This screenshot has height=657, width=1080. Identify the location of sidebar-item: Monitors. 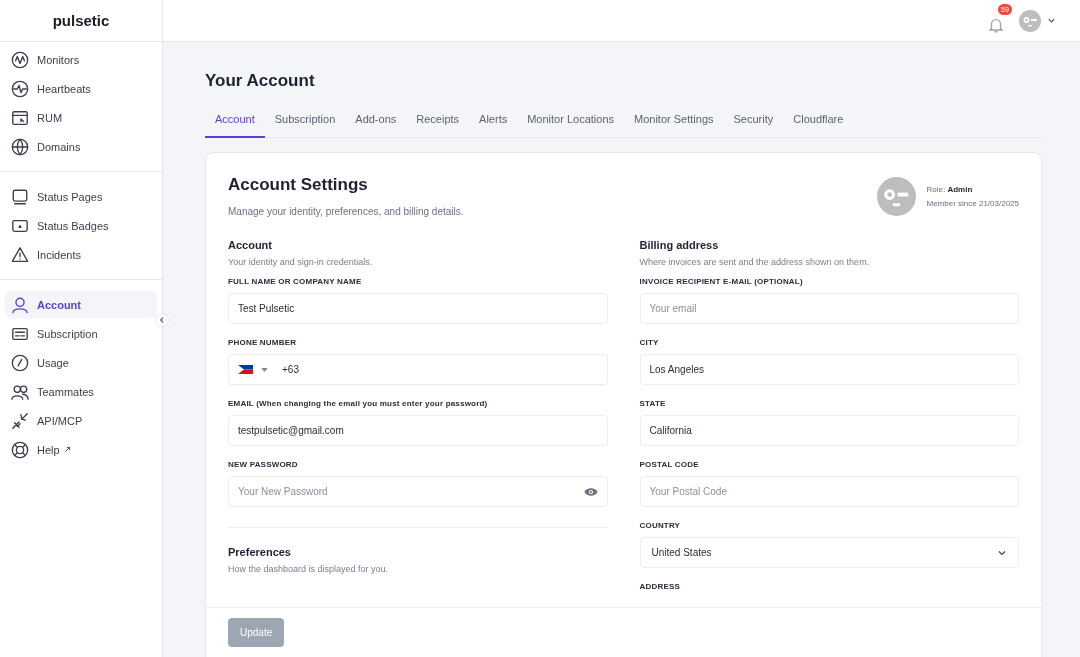
(81, 59).